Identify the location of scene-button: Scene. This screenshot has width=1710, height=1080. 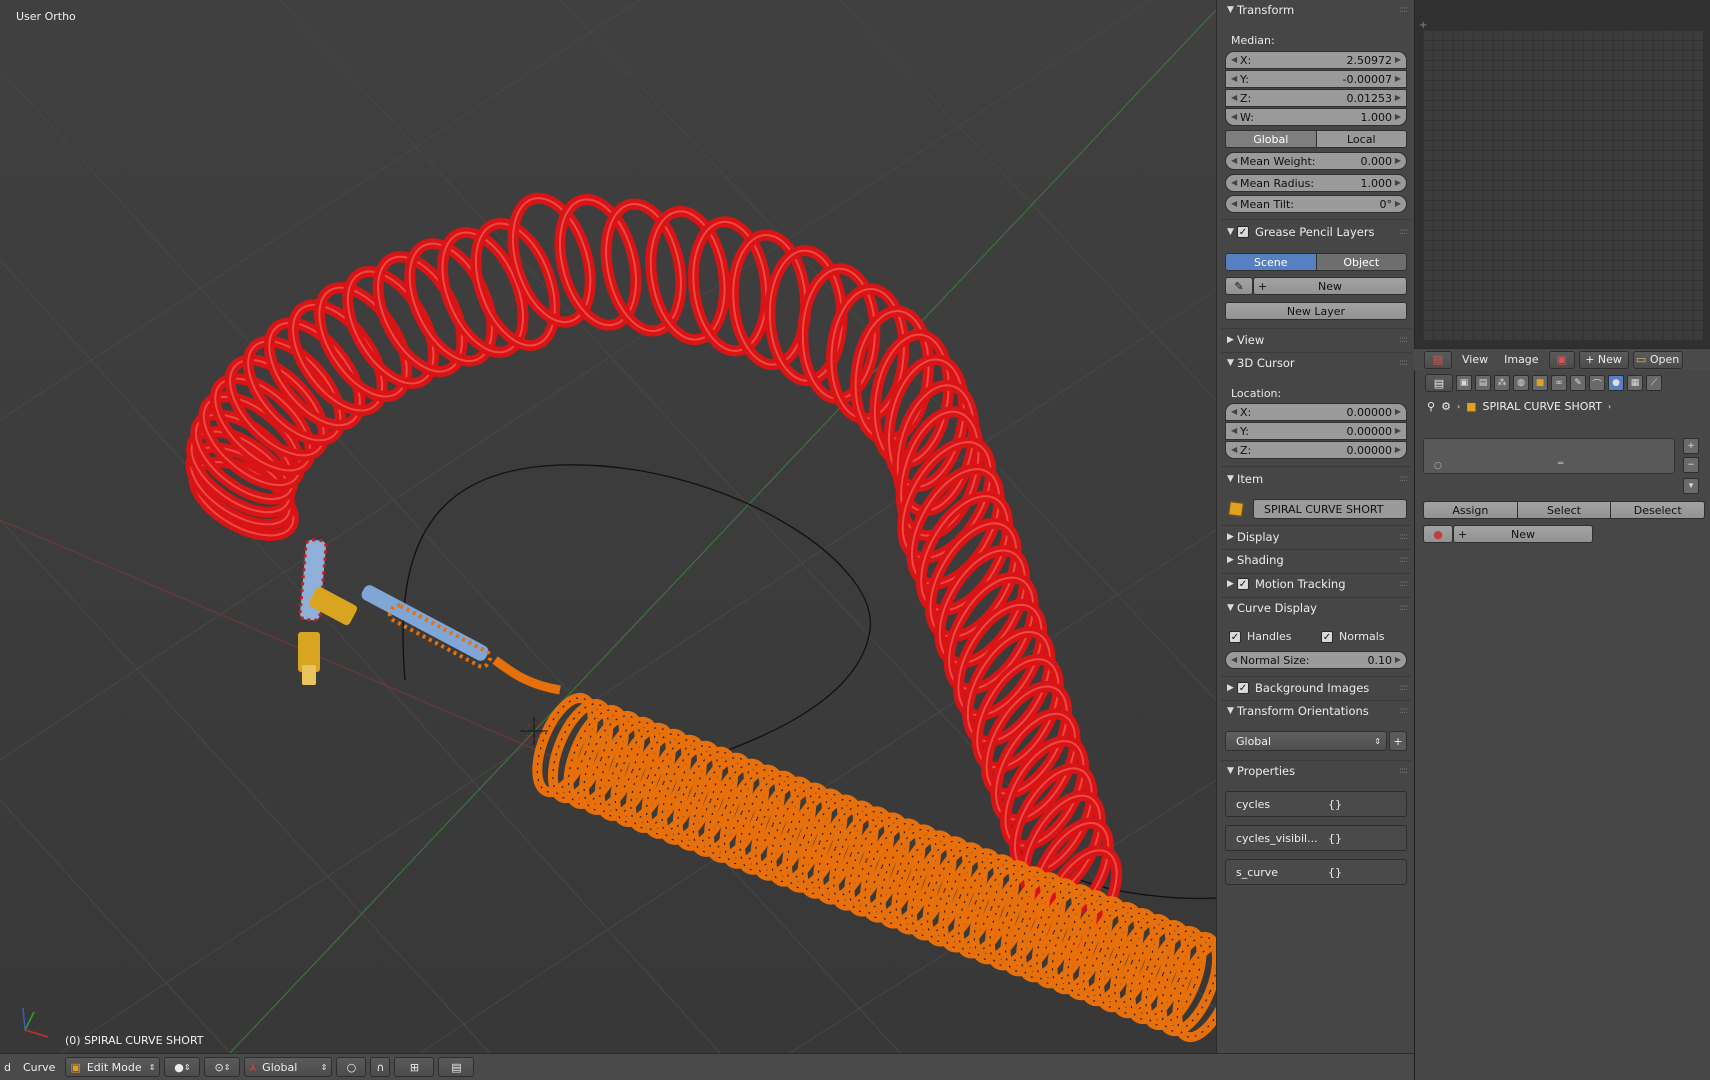
(1271, 262).